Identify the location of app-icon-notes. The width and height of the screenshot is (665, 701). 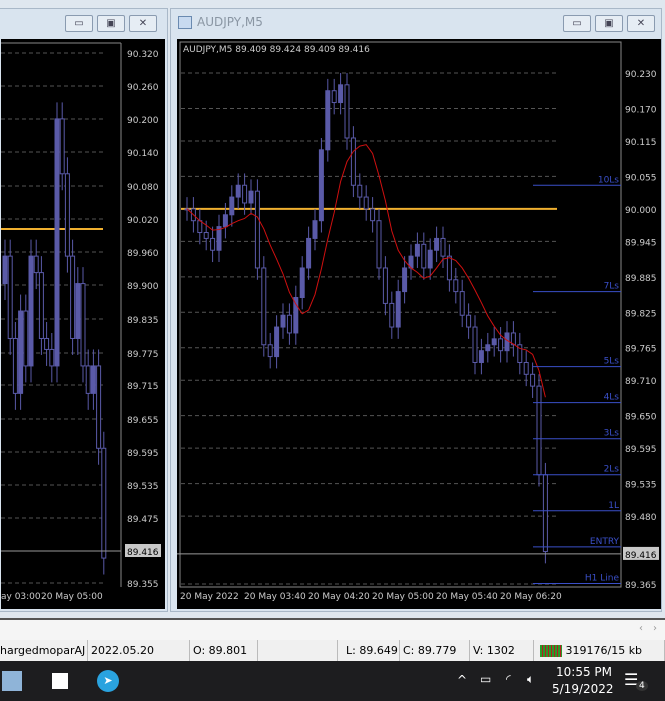
(60, 681).